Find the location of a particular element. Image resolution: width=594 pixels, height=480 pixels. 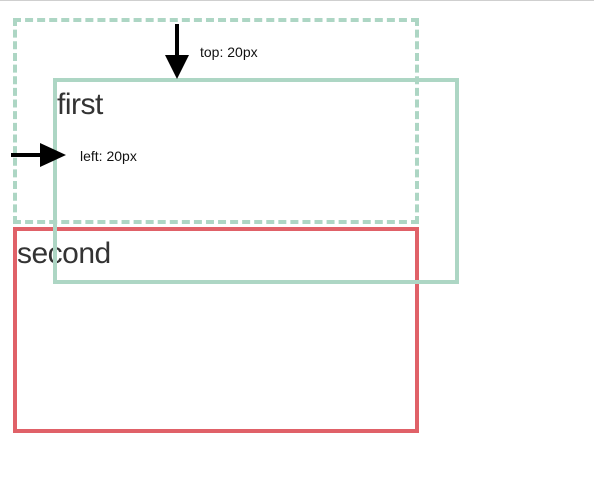

left-offset-label: left: 20px is located at coordinates (108, 156).